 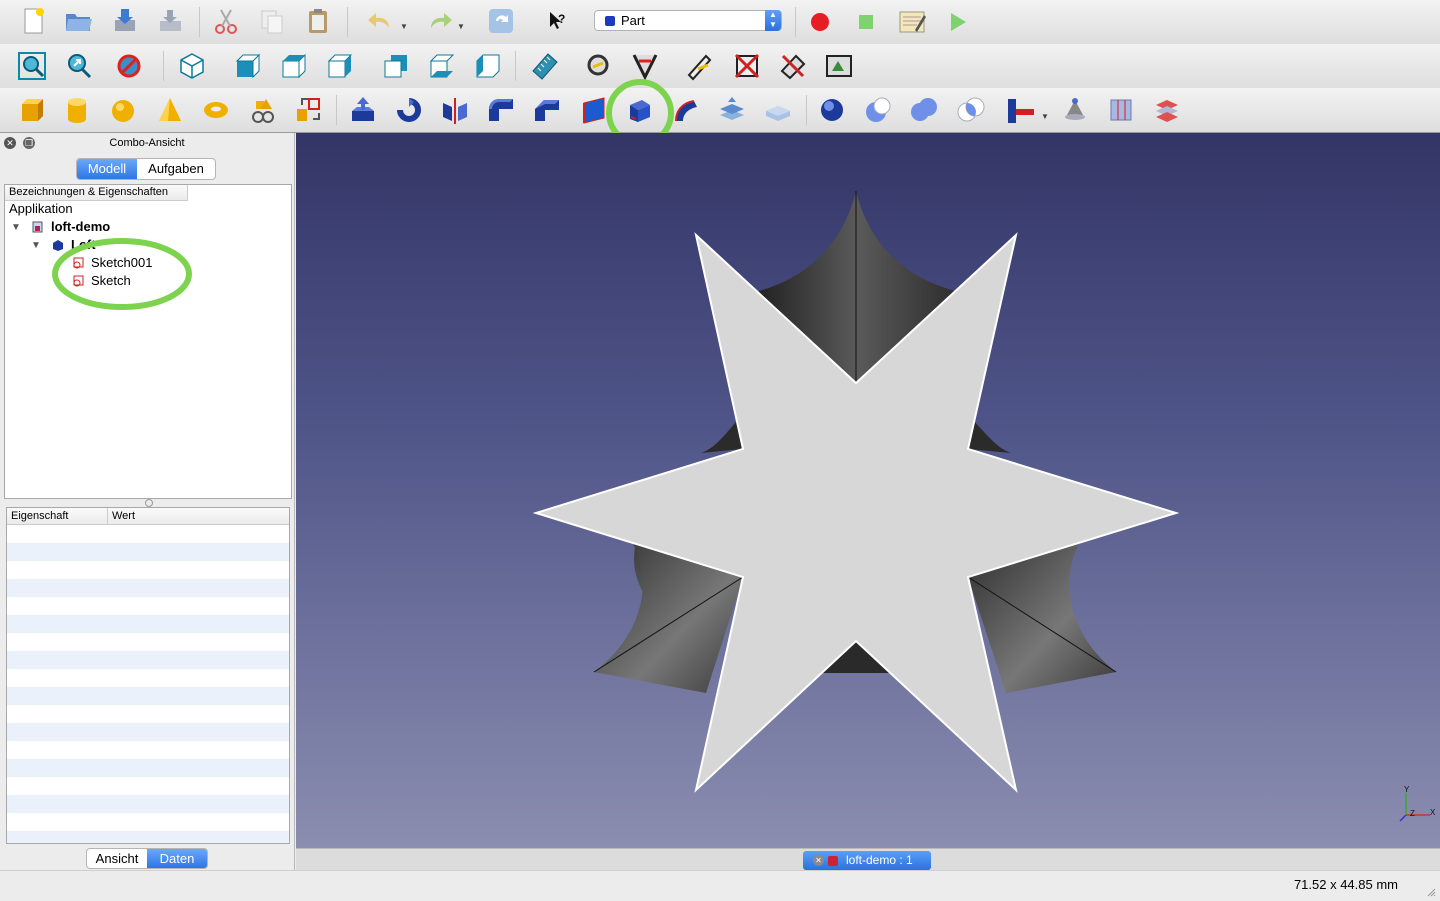 What do you see at coordinates (440, 21) in the screenshot?
I see `redo-icon` at bounding box center [440, 21].